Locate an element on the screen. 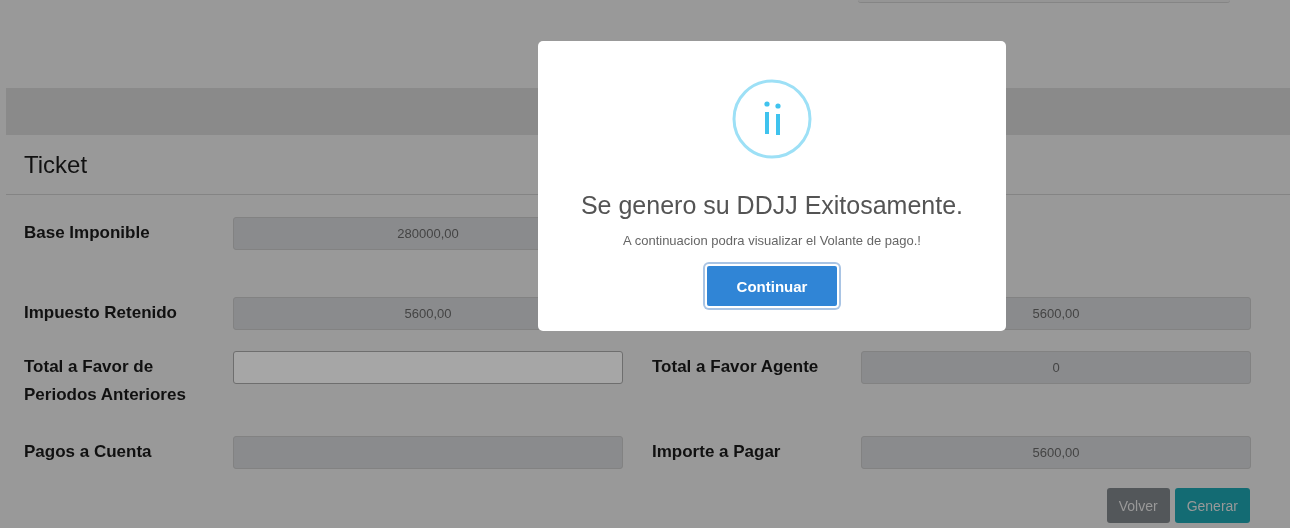  field-label: Total a Favor de Periodos Anteriores is located at coordinates (105, 381).